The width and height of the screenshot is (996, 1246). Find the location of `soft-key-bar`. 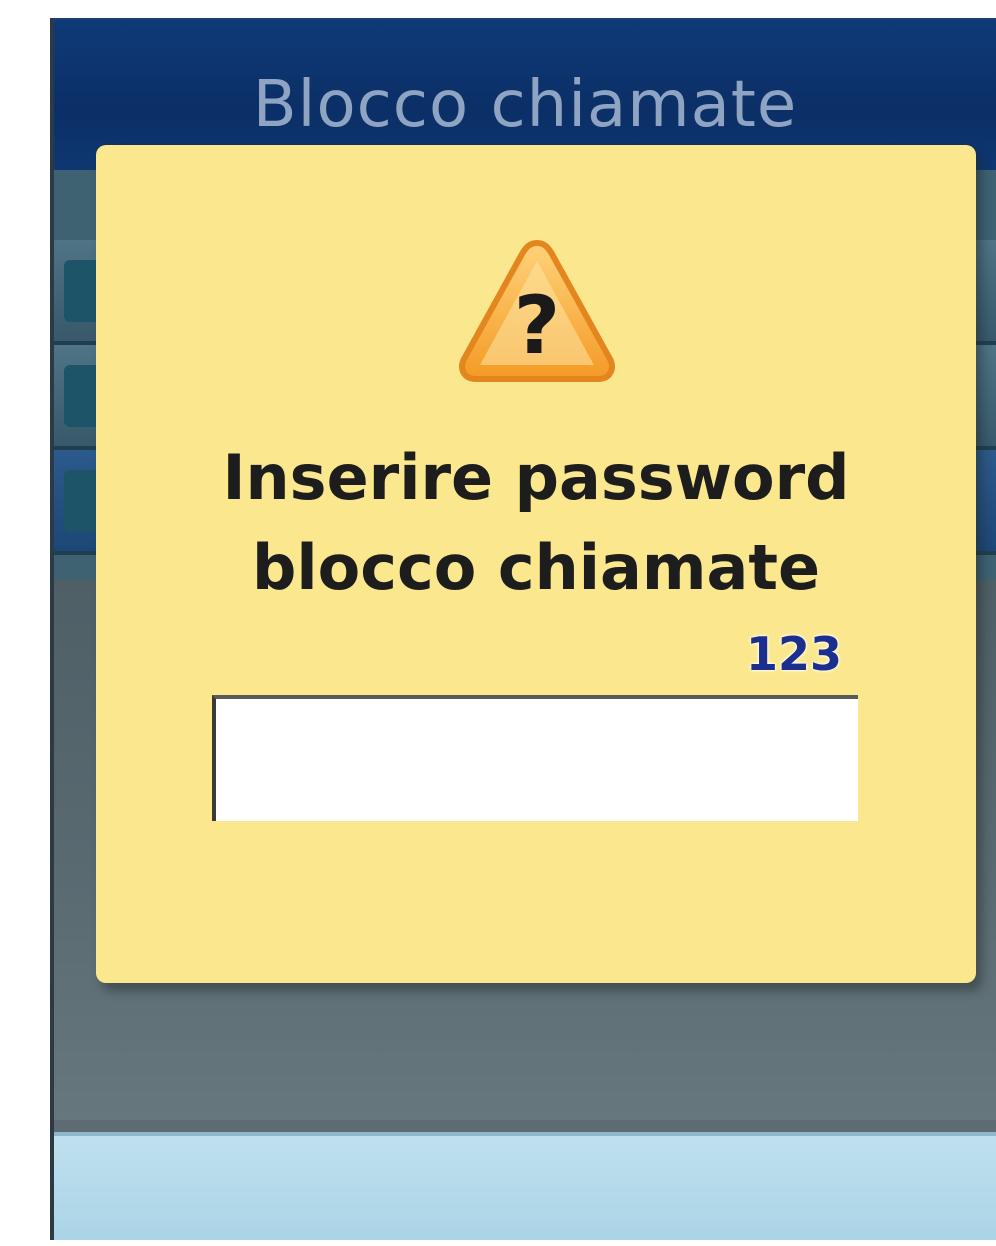

soft-key-bar is located at coordinates (525, 1186).